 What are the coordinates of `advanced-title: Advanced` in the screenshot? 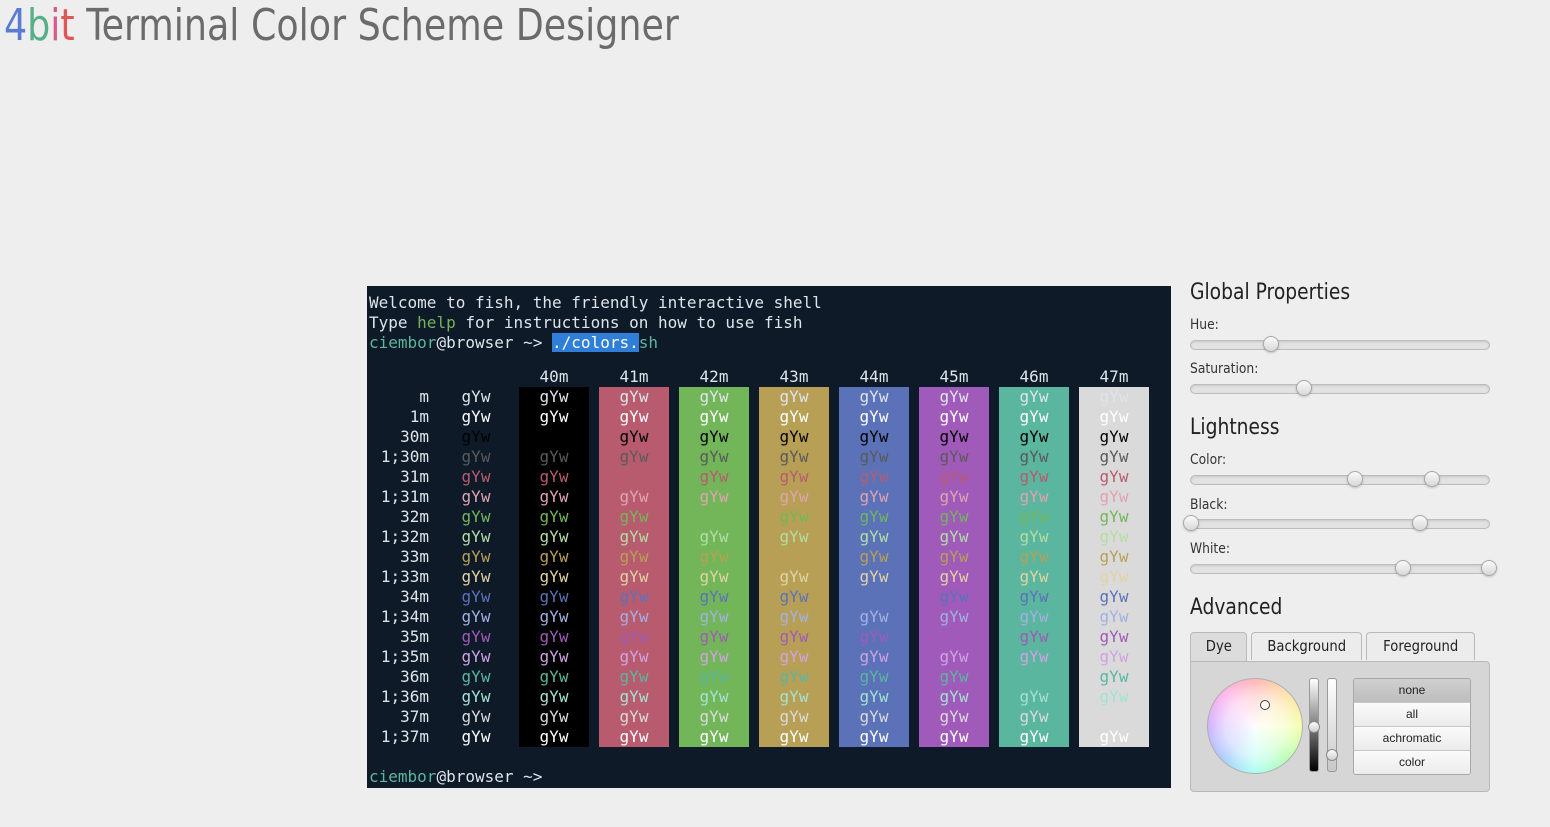 It's located at (1236, 607).